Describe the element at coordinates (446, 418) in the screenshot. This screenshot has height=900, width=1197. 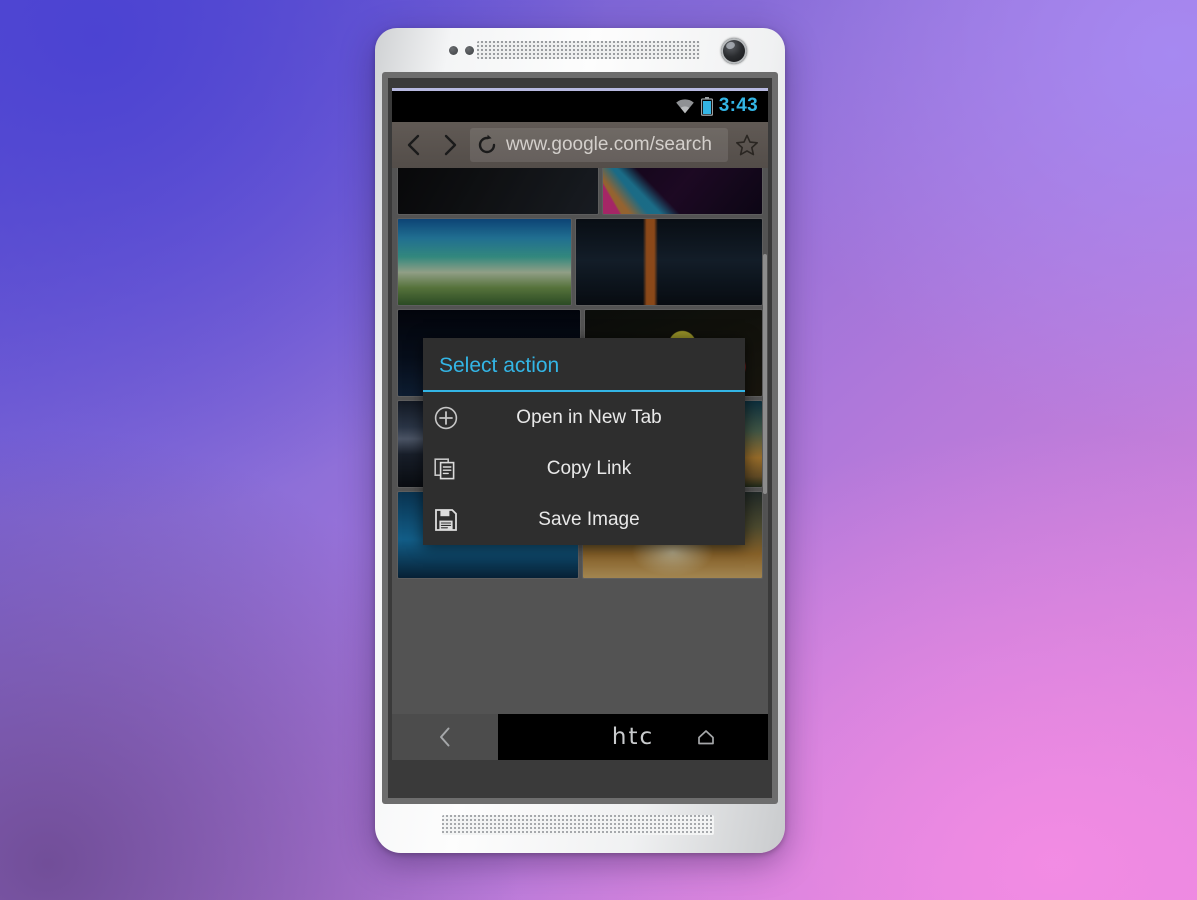
I see `plus-circle-icon` at that location.